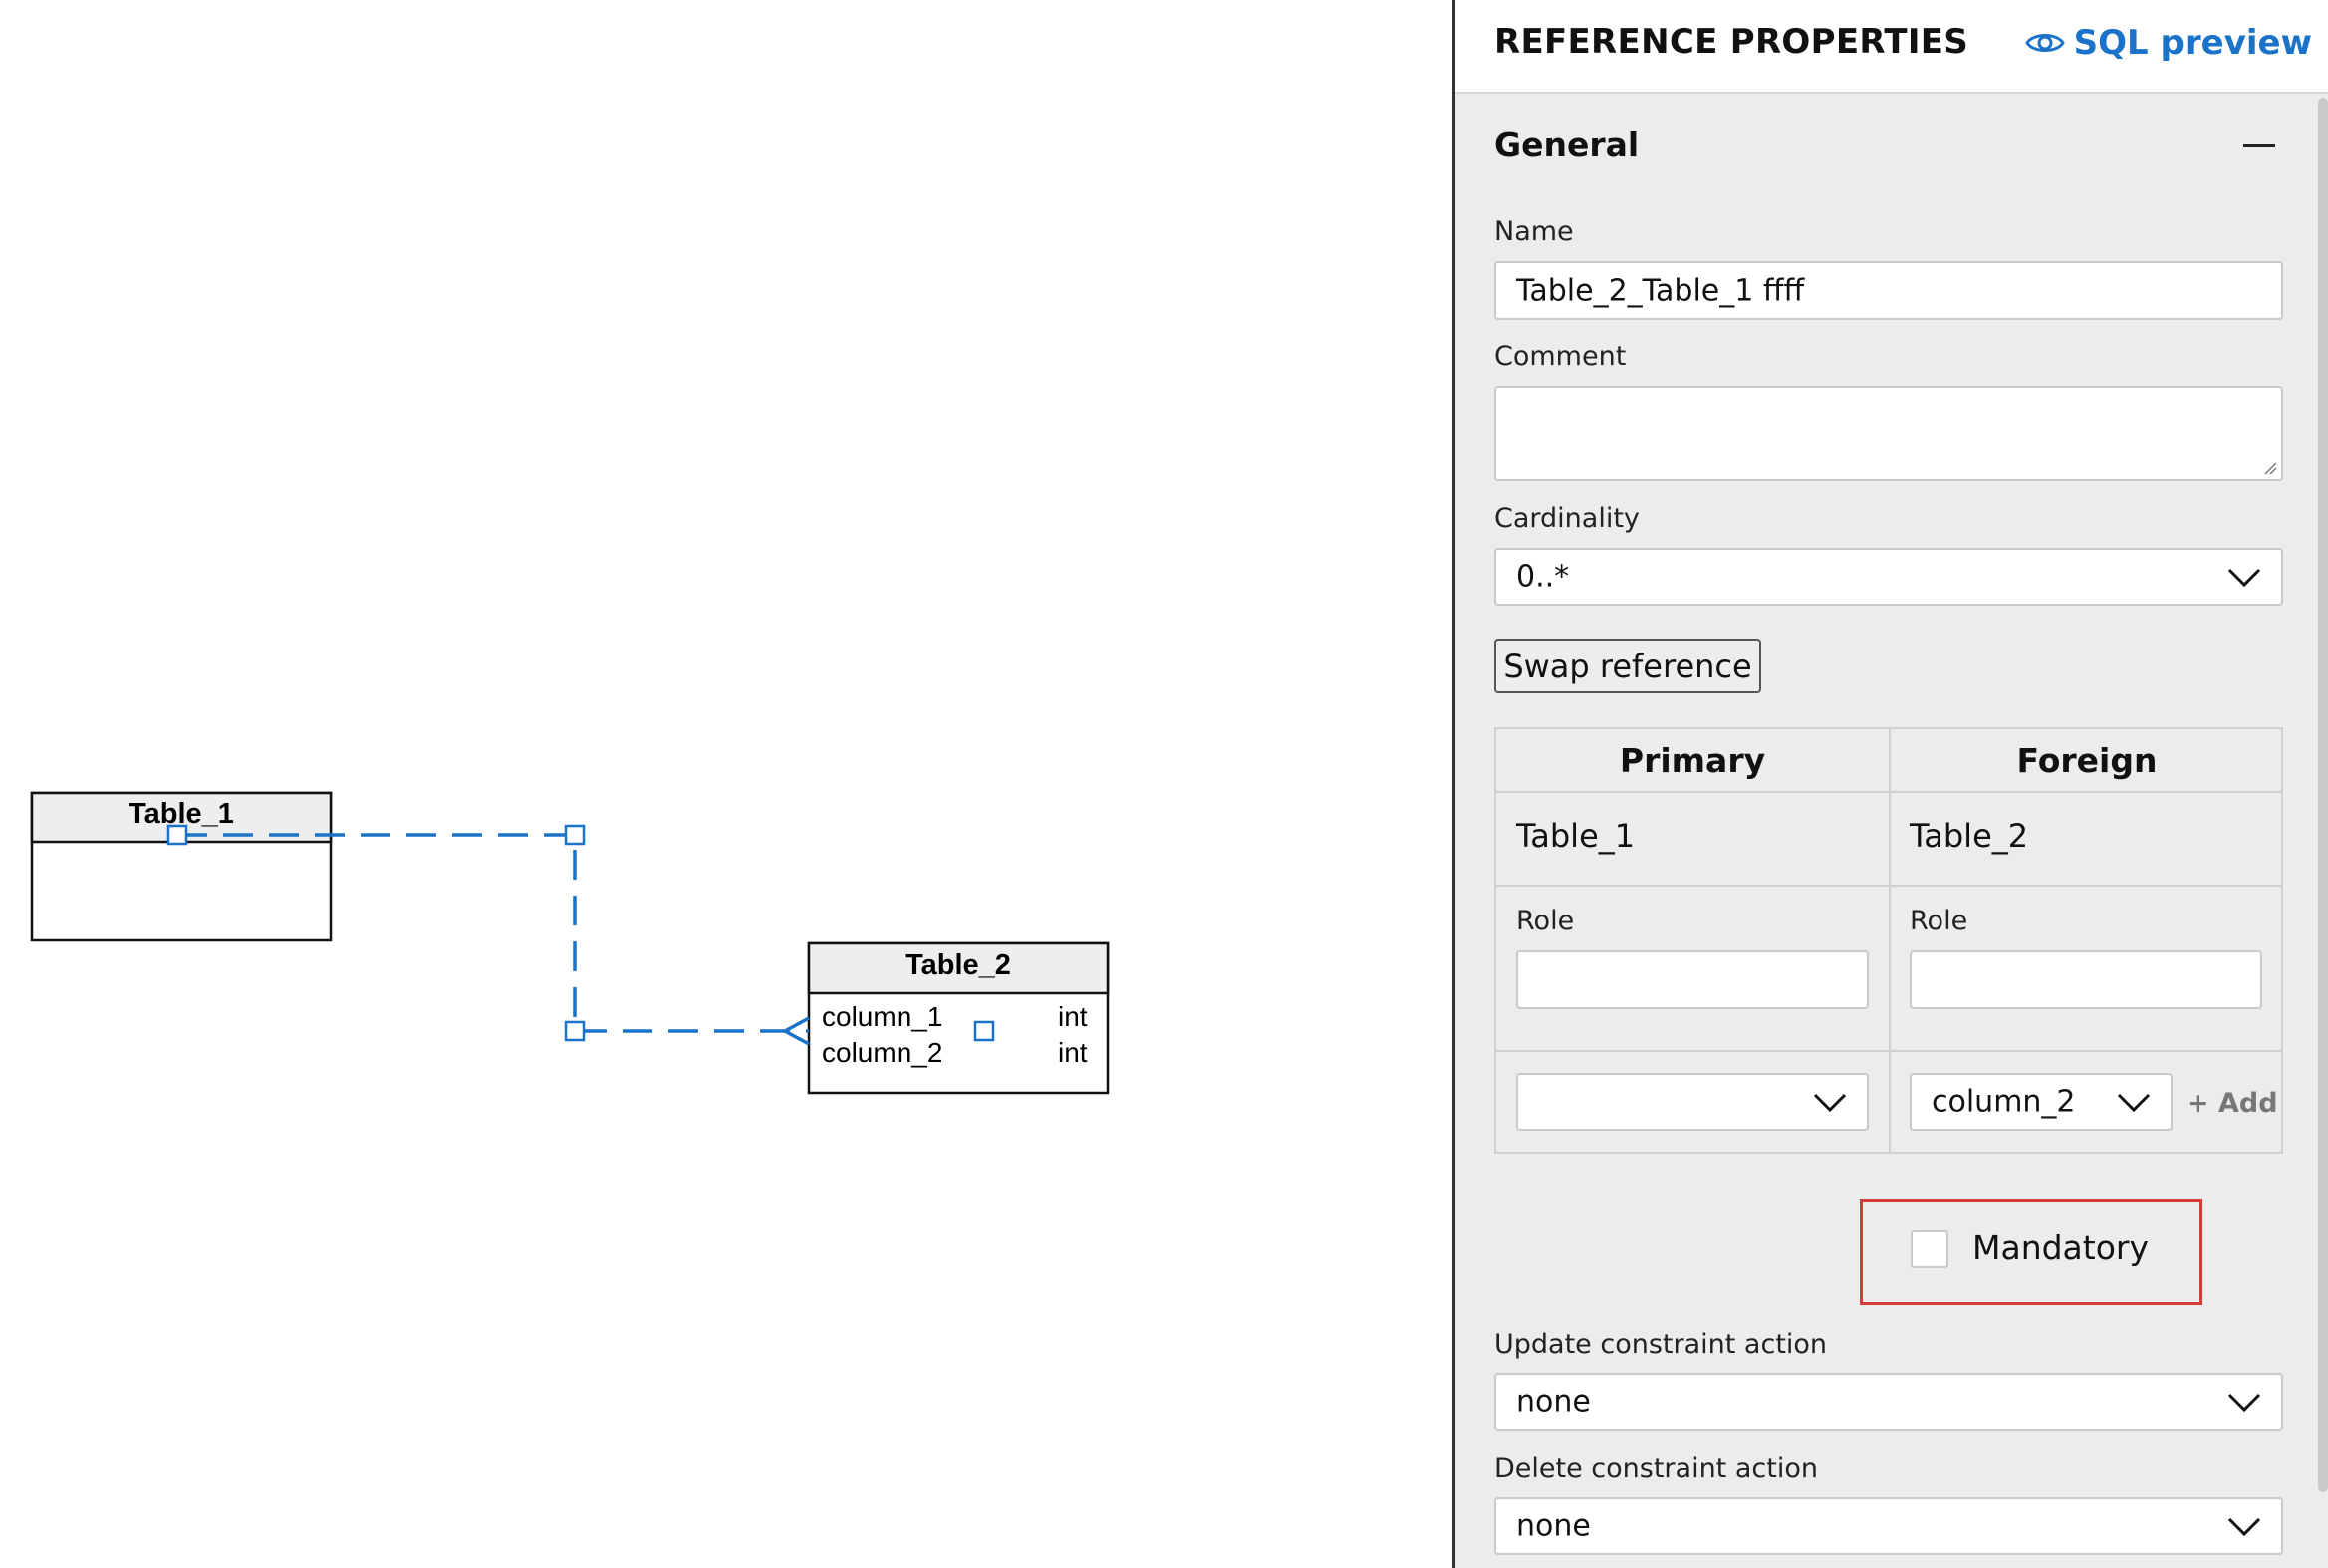  Describe the element at coordinates (984, 1031) in the screenshot. I see `handle-end` at that location.